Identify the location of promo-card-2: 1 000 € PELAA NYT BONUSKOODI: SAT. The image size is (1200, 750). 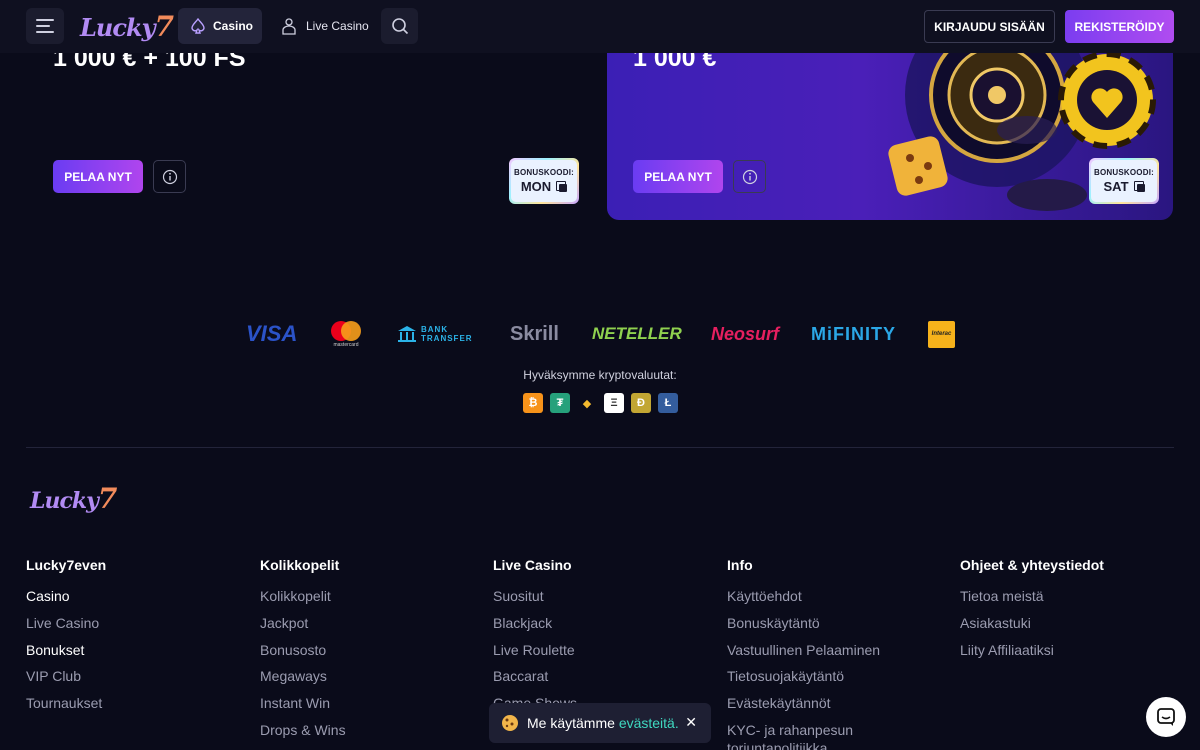
(890, 125).